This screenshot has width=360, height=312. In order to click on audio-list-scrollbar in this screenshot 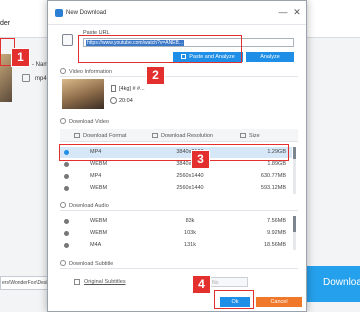, I will do `click(294, 233)`.